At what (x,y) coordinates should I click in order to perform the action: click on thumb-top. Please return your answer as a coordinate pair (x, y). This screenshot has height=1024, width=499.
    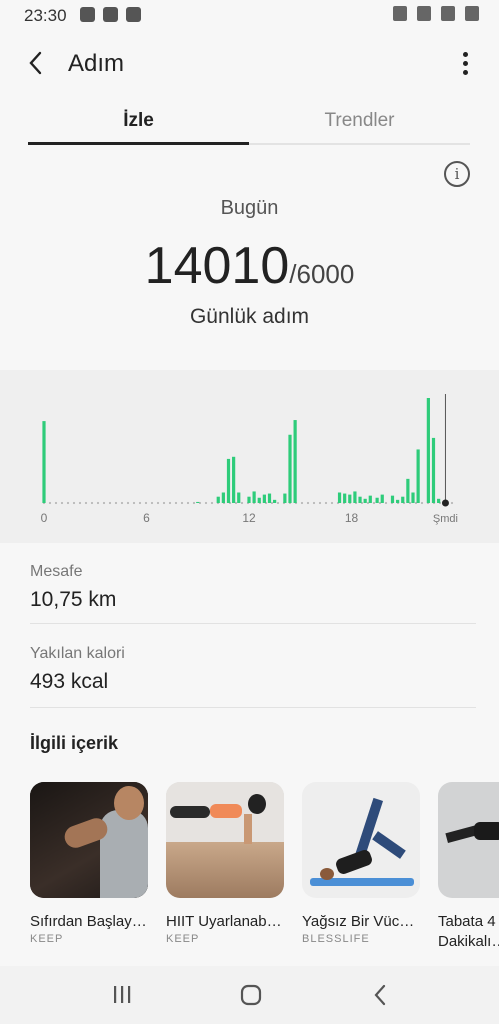
    Looking at the image, I should click on (226, 811).